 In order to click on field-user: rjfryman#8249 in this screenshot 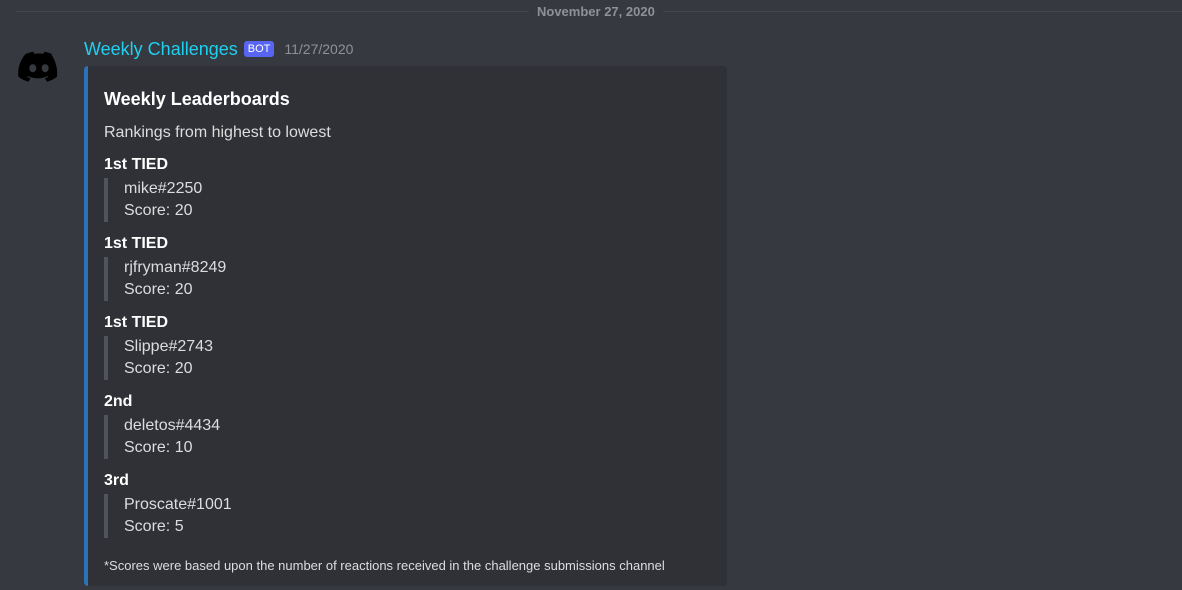, I will do `click(175, 267)`.